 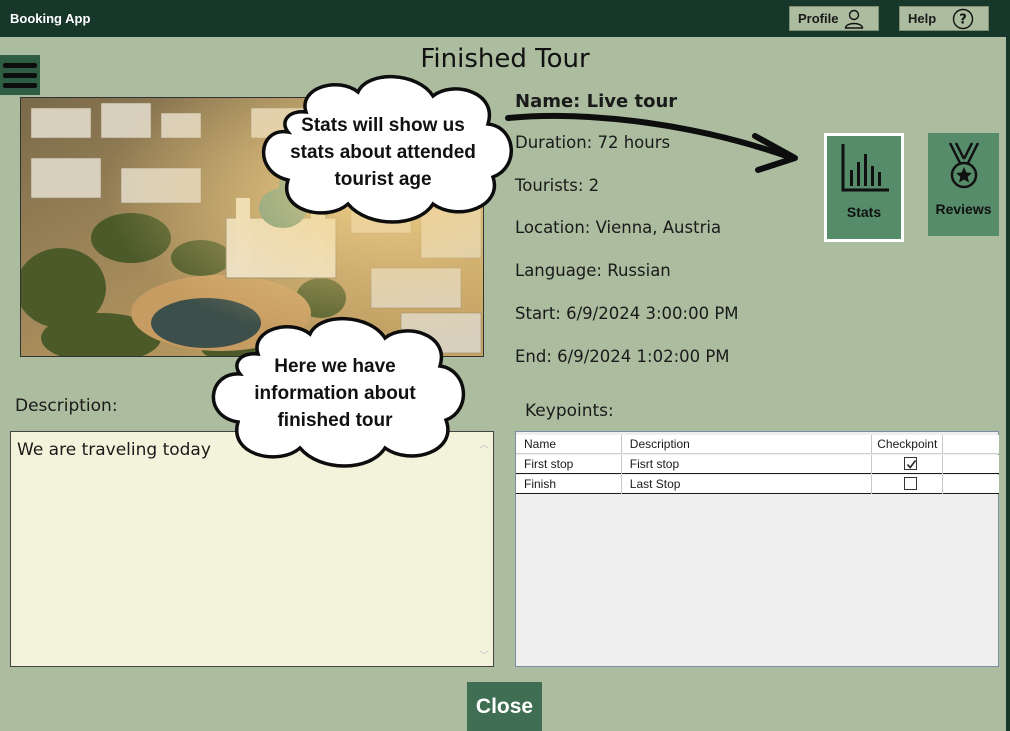 What do you see at coordinates (484, 654) in the screenshot?
I see `scroll-down-icon: ﹀` at bounding box center [484, 654].